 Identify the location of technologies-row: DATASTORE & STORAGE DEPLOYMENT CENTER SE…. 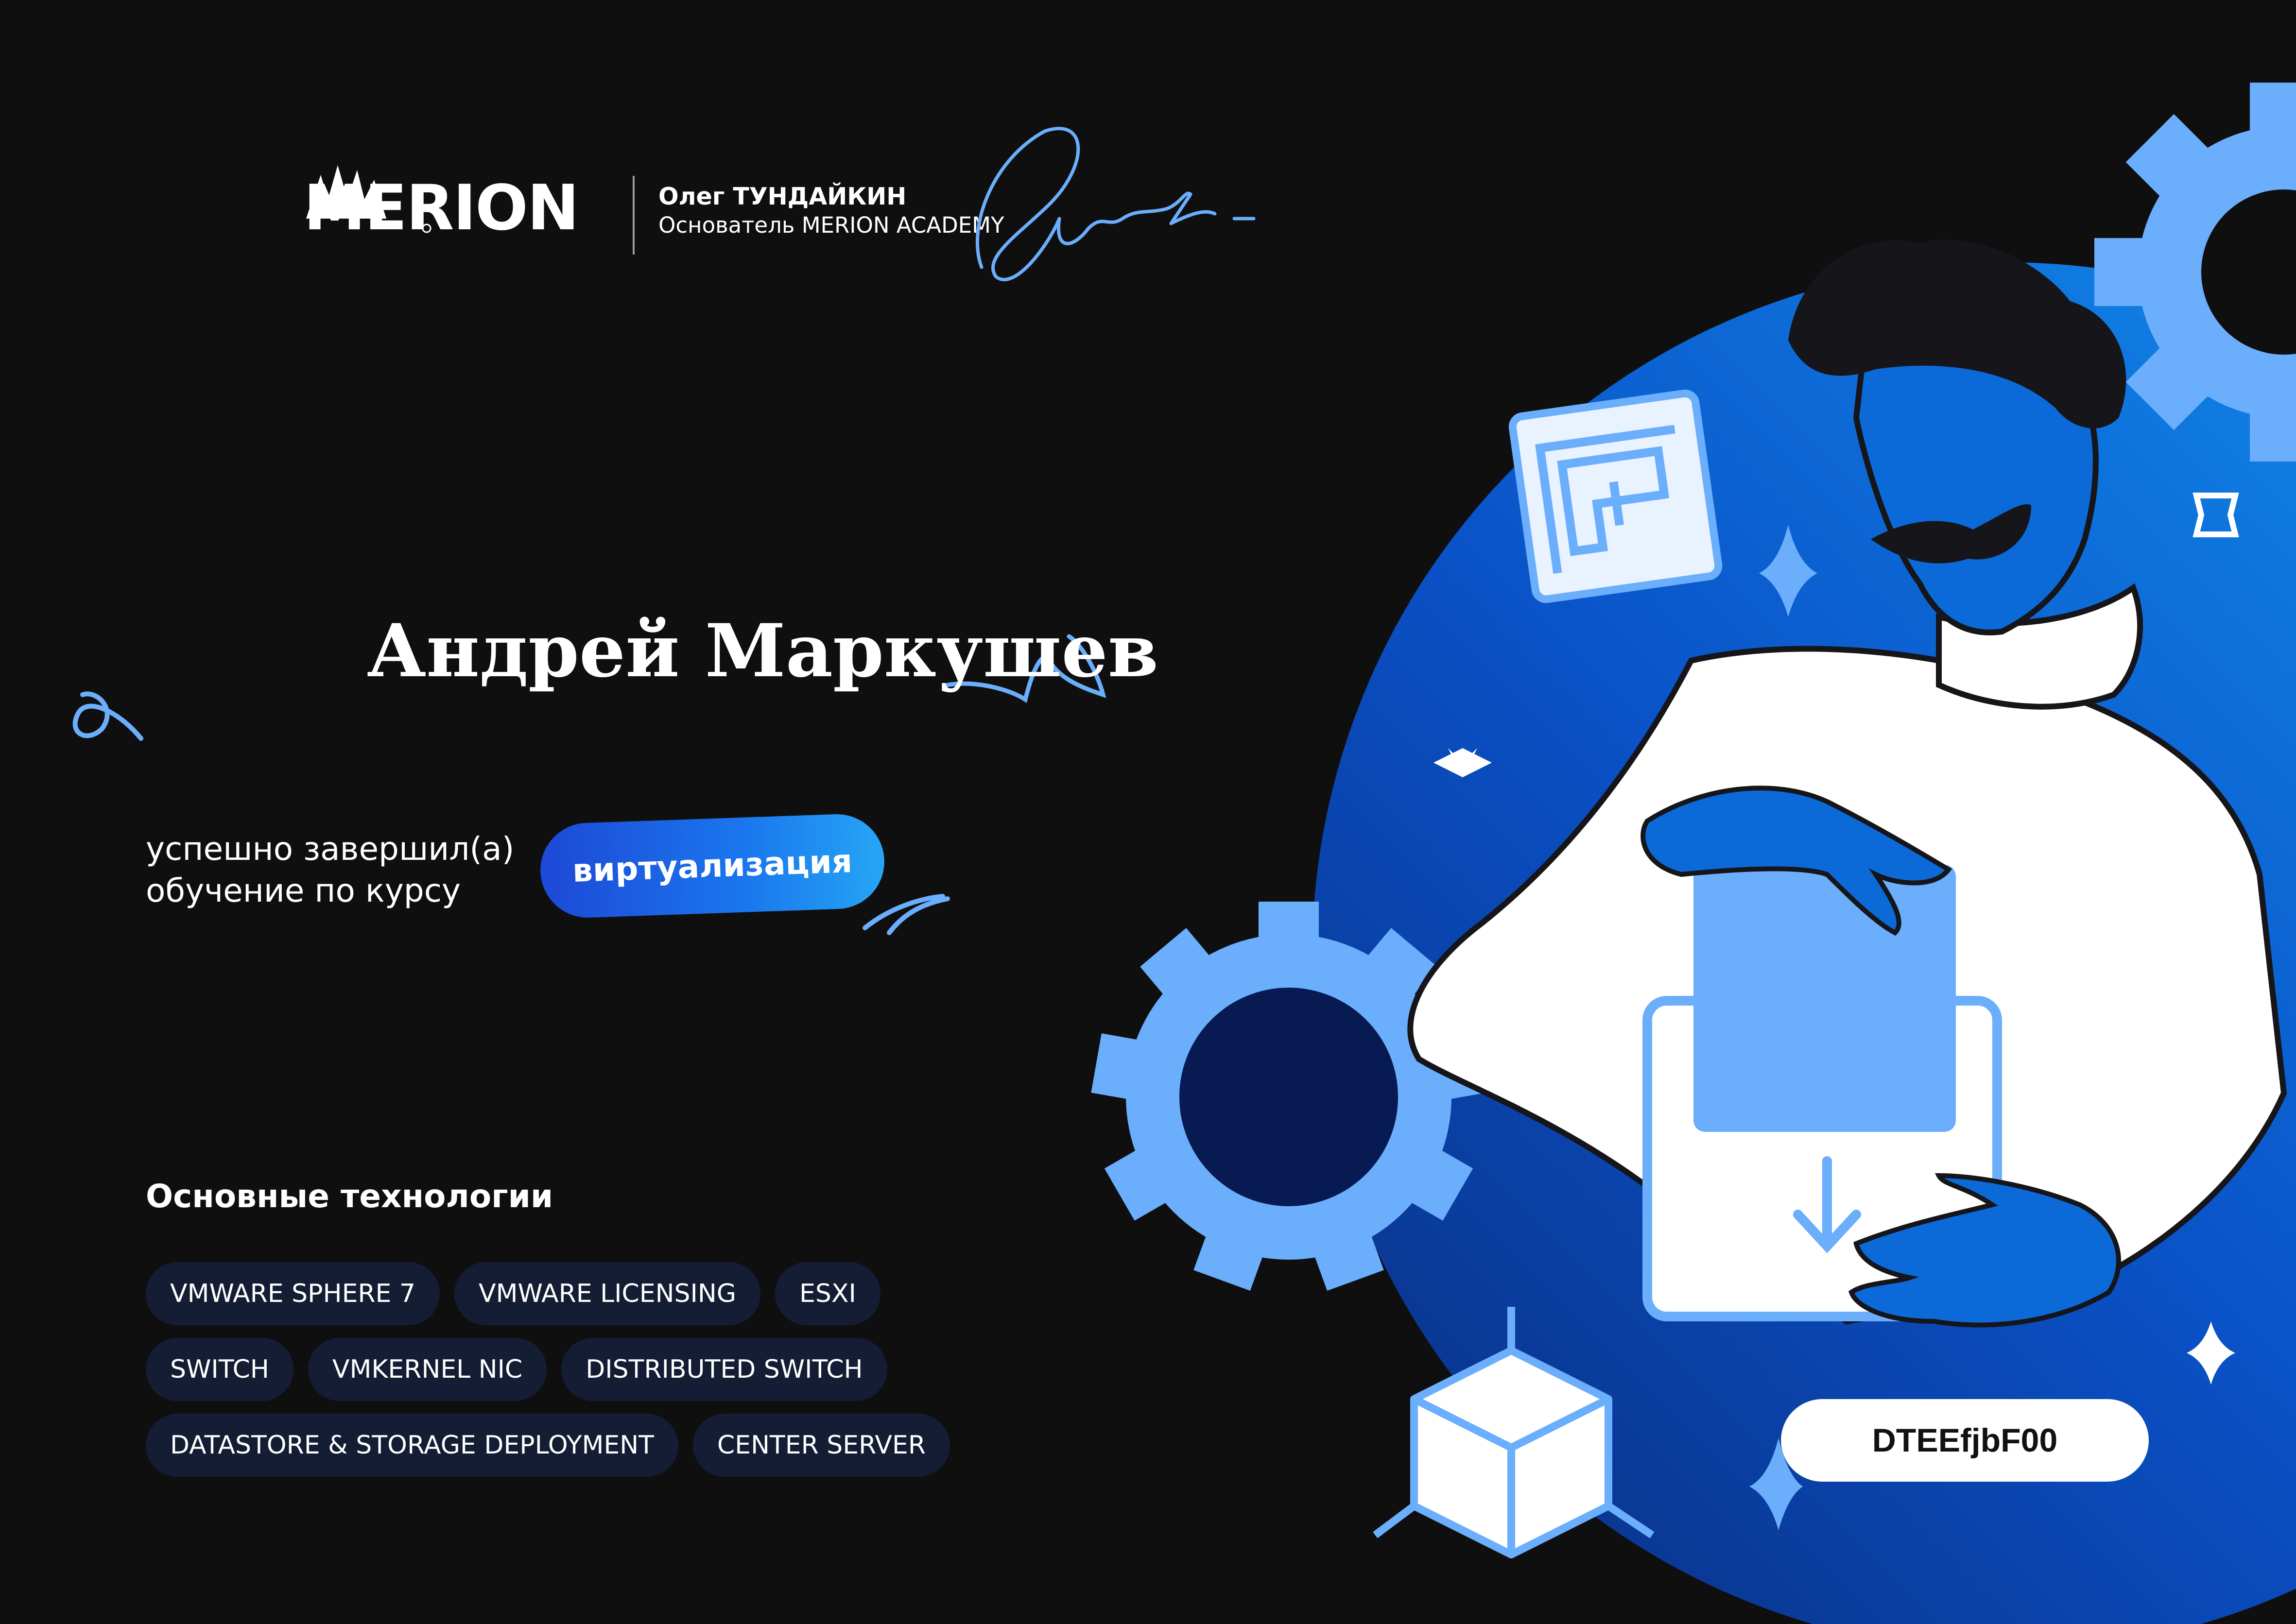
(548, 1445).